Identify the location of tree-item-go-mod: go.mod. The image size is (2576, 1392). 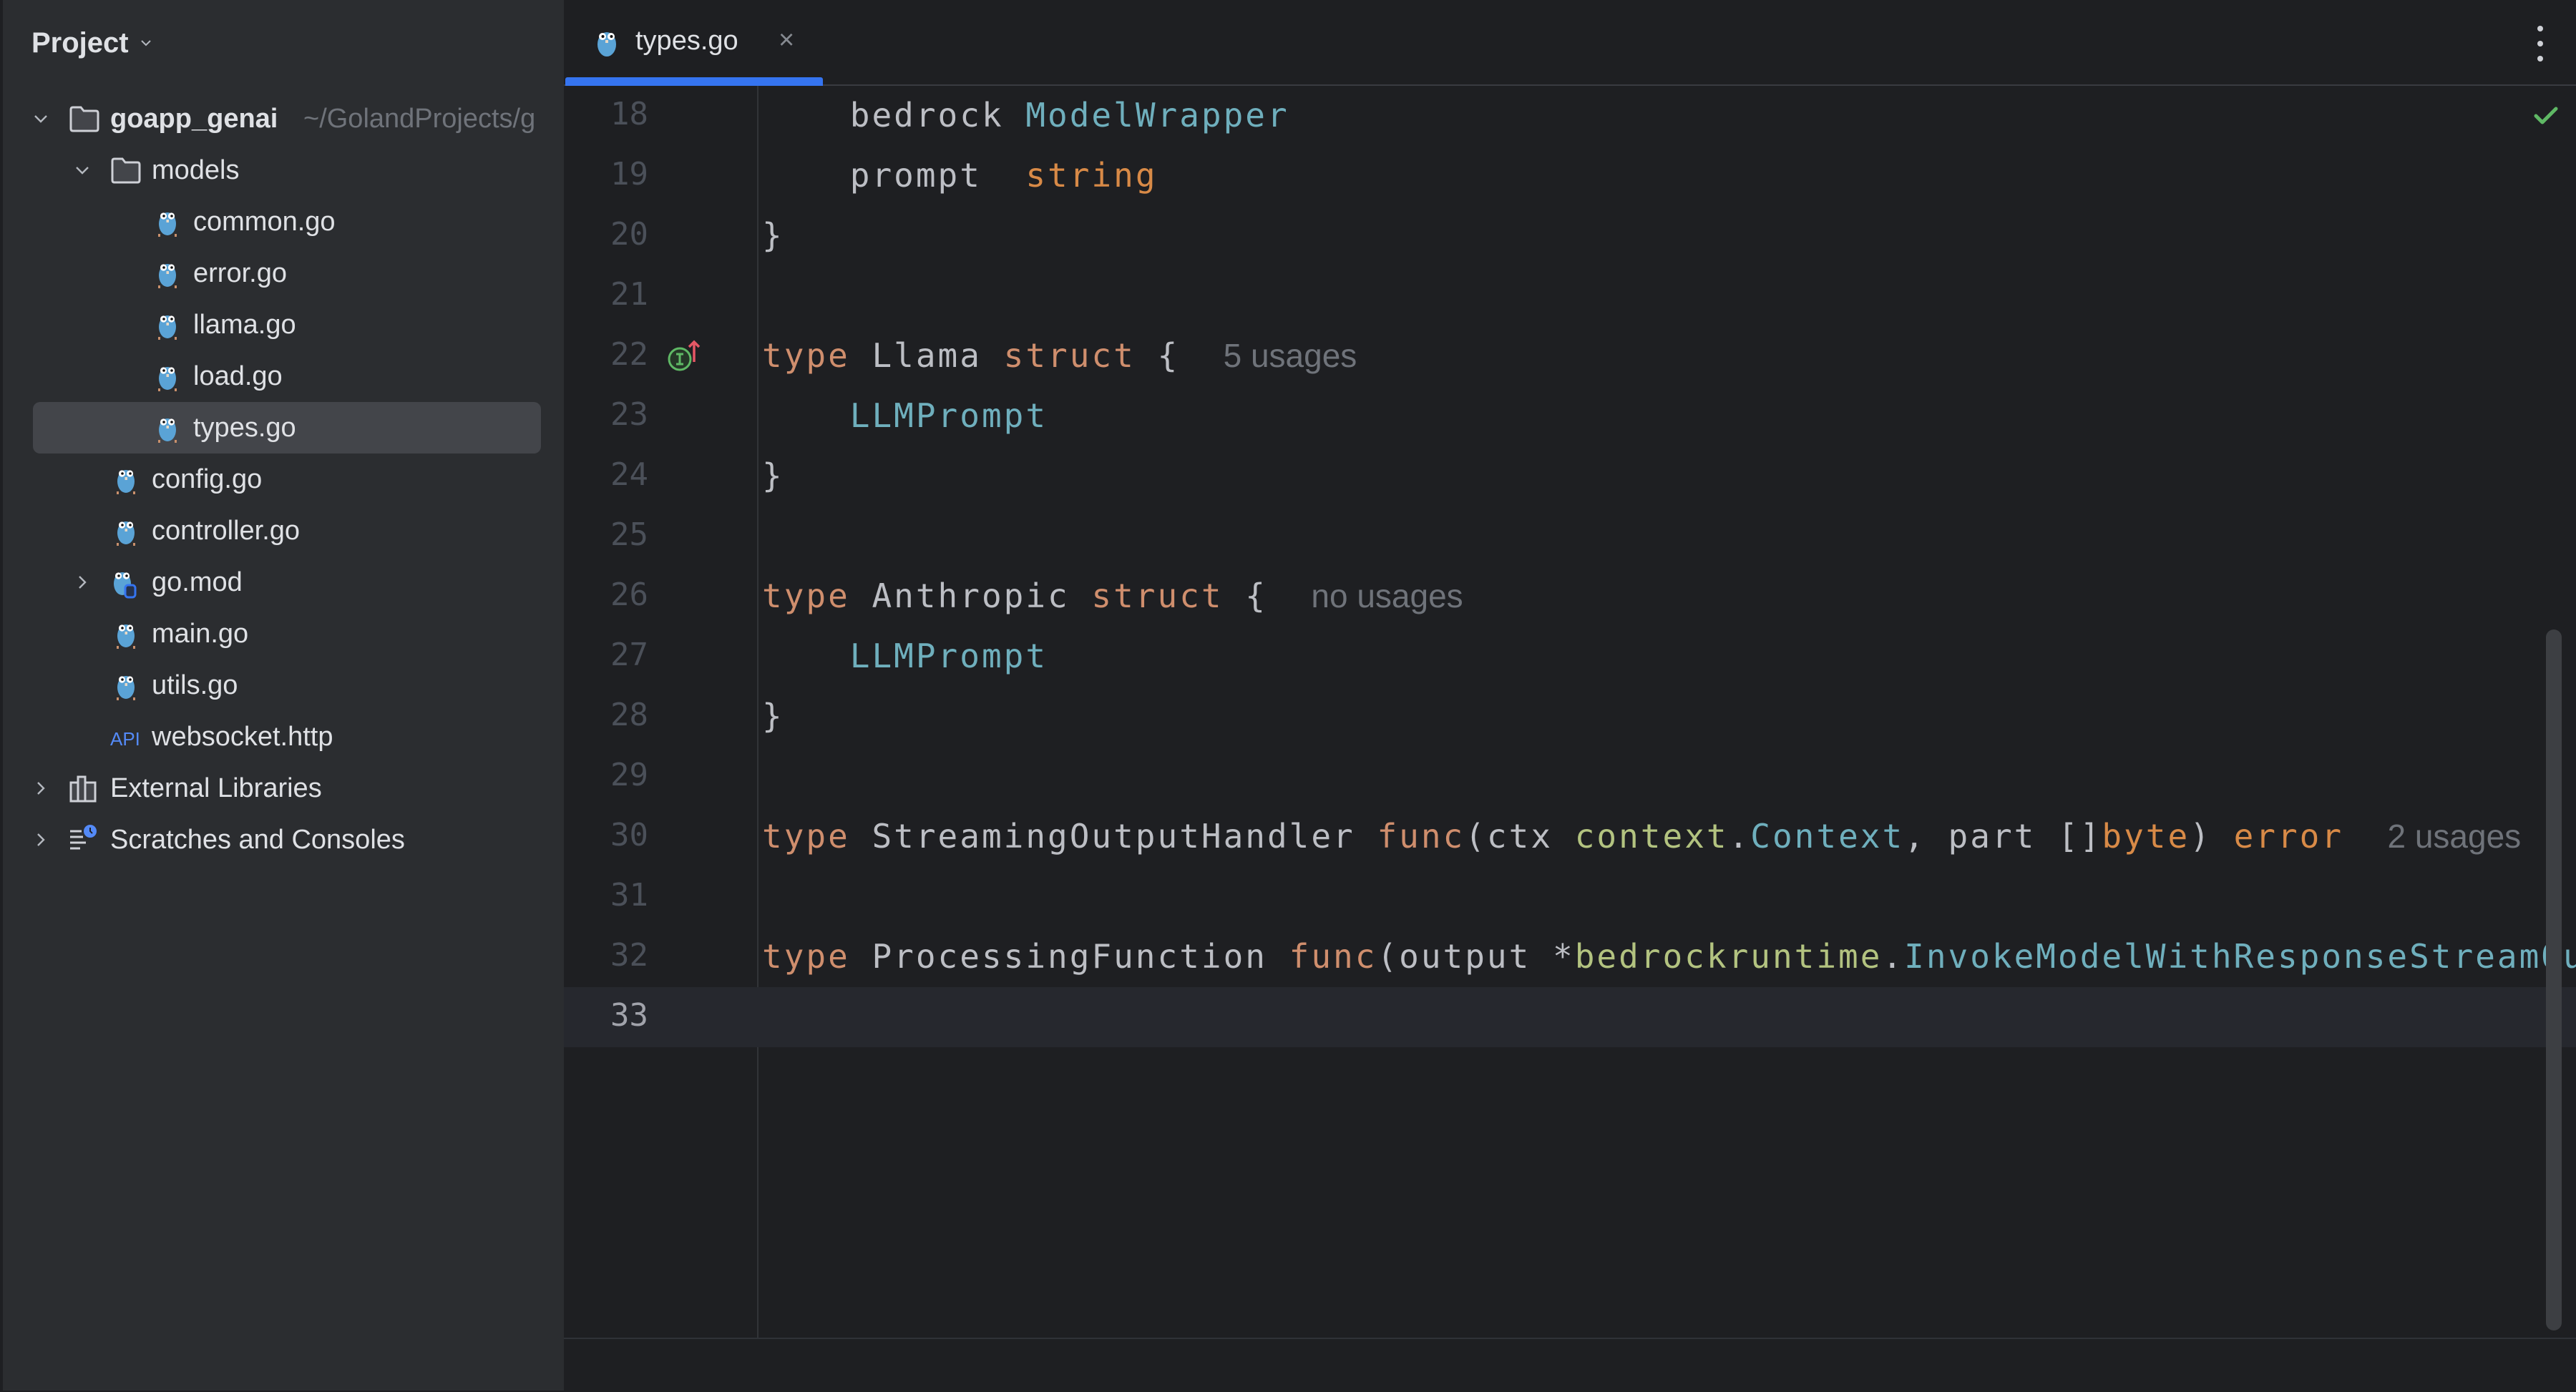
(285, 582).